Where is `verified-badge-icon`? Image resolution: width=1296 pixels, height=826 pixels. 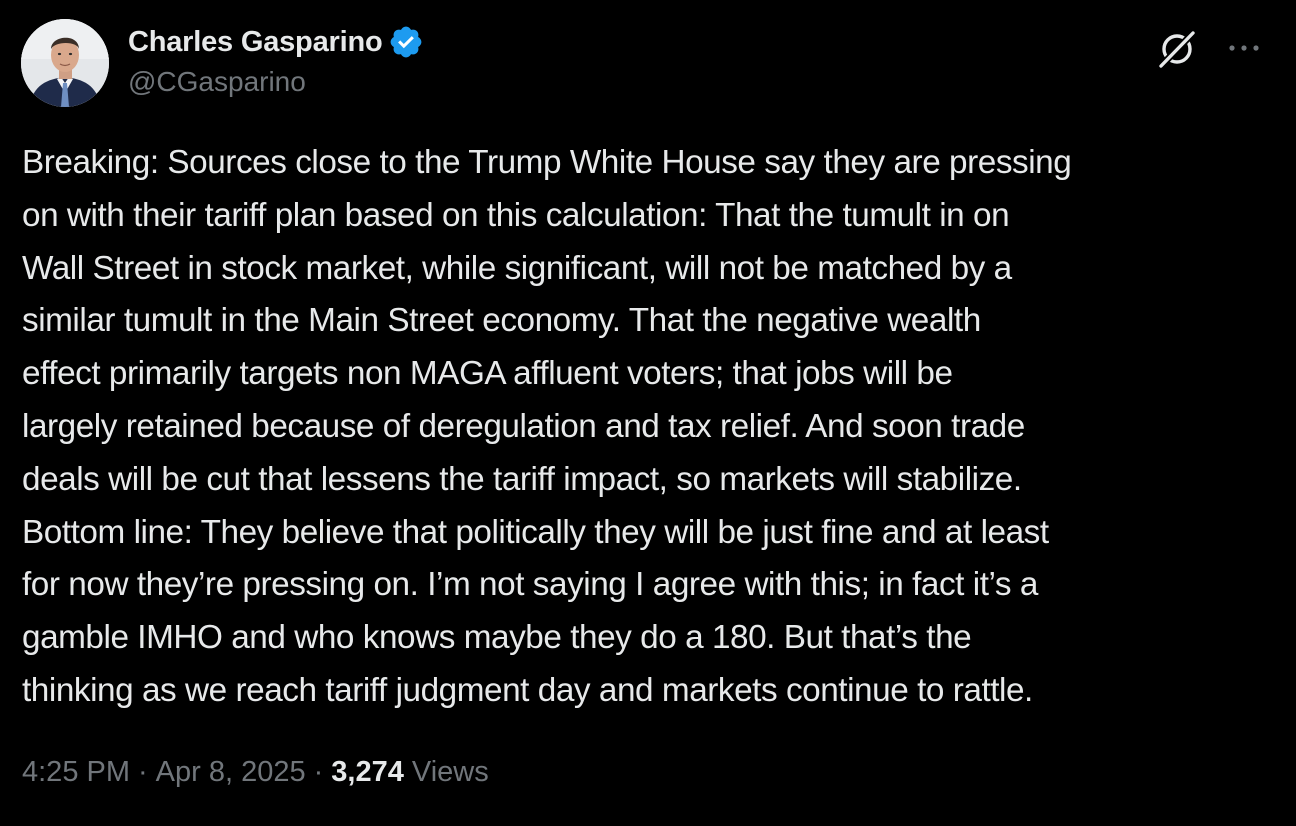
verified-badge-icon is located at coordinates (406, 42).